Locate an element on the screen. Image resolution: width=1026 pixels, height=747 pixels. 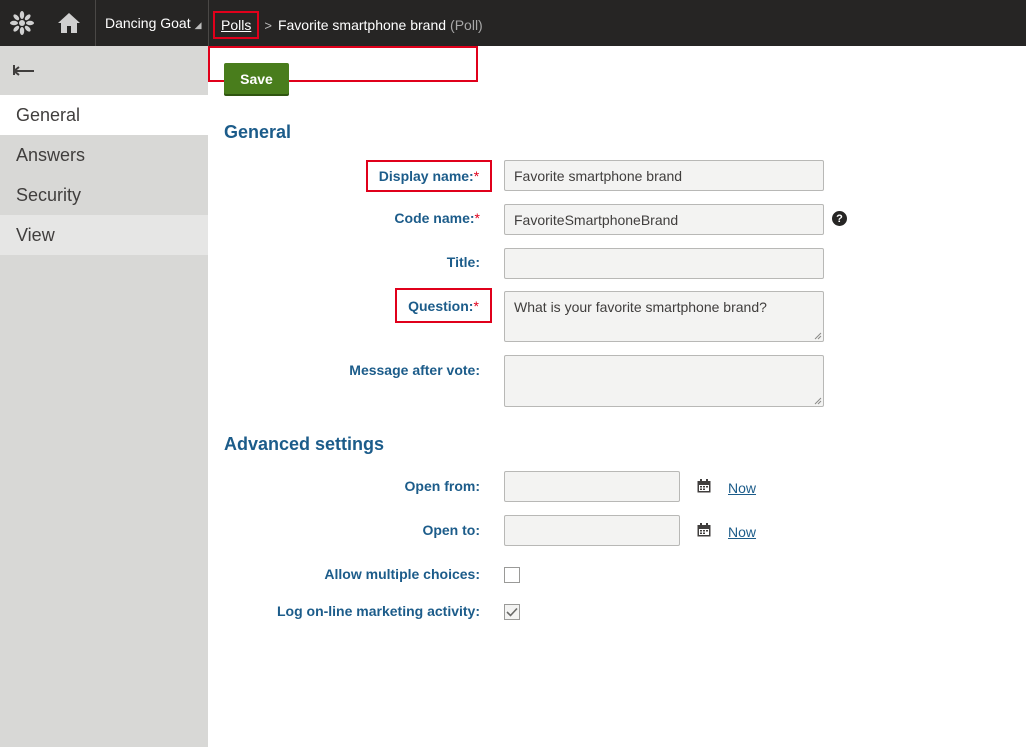
display-name-input is located at coordinates (664, 175).